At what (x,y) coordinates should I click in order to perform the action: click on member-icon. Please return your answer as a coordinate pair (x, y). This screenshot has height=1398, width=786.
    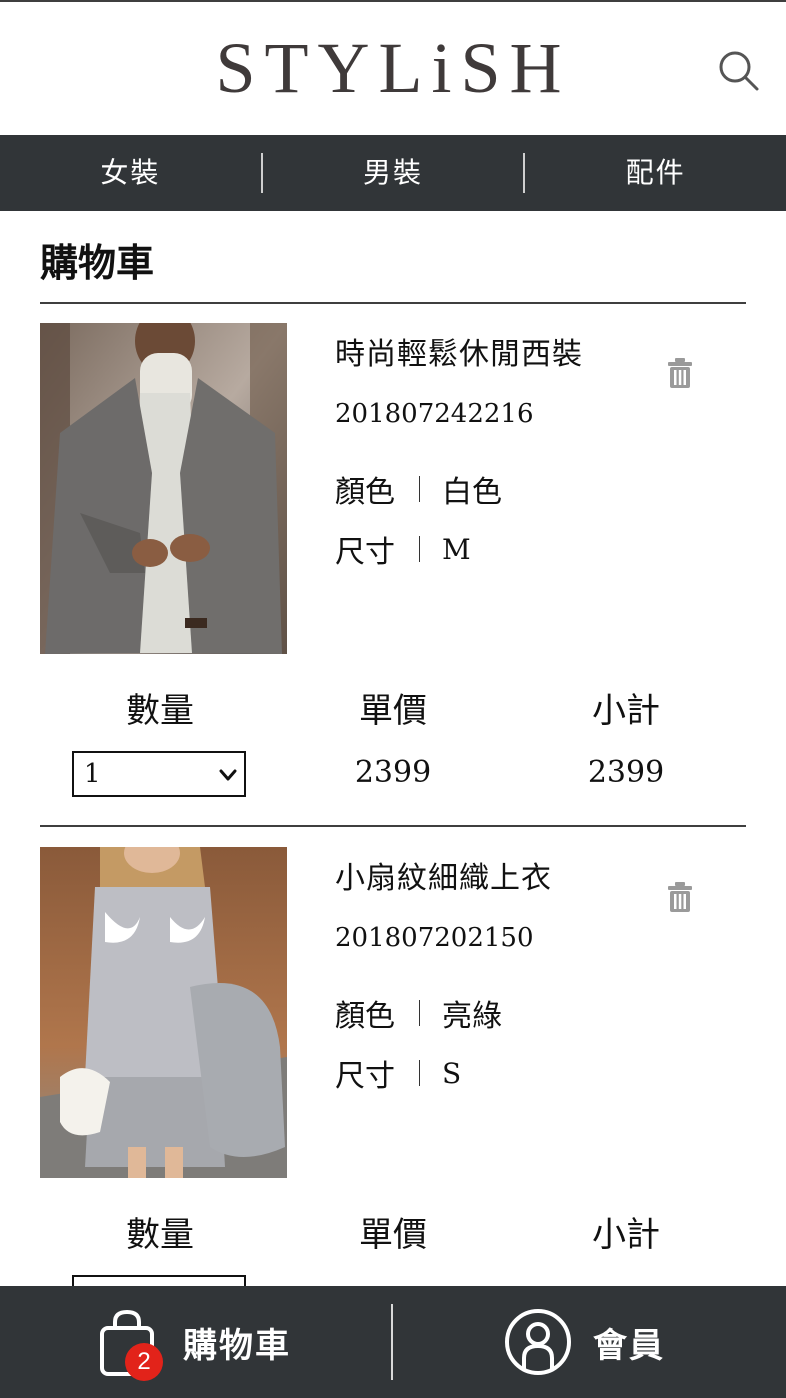
    Looking at the image, I should click on (538, 1342).